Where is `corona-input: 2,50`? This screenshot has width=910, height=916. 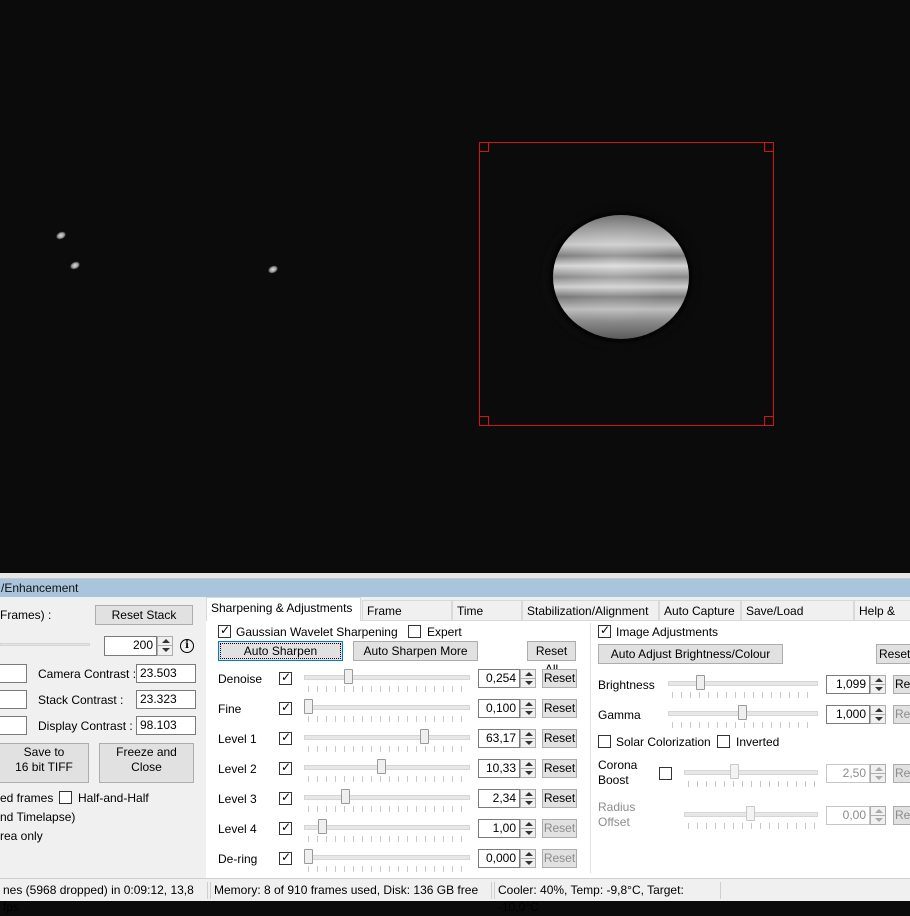 corona-input: 2,50 is located at coordinates (848, 773).